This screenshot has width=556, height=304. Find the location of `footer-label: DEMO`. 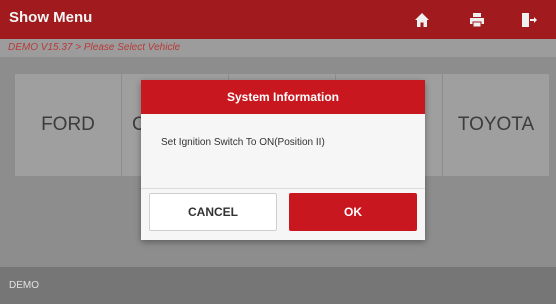

footer-label: DEMO is located at coordinates (24, 285).